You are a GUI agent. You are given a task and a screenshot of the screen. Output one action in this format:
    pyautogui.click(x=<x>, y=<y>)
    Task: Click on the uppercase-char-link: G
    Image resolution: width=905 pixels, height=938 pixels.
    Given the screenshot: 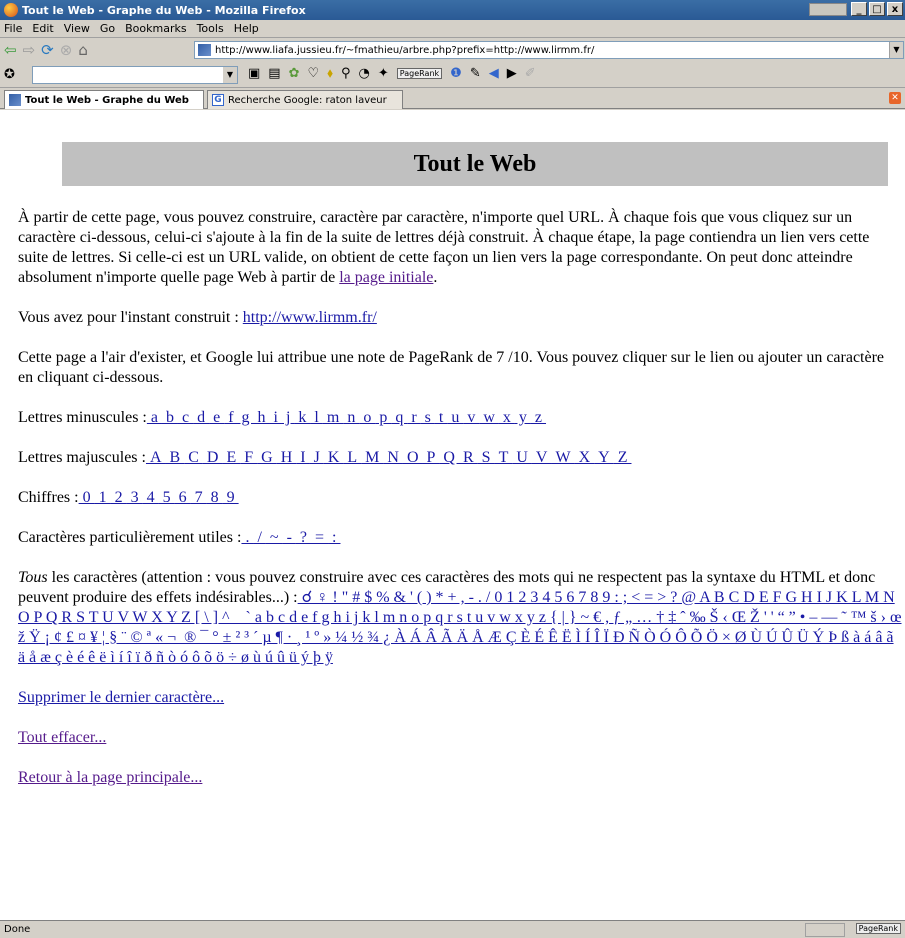 What is the action you would take?
    pyautogui.click(x=267, y=457)
    